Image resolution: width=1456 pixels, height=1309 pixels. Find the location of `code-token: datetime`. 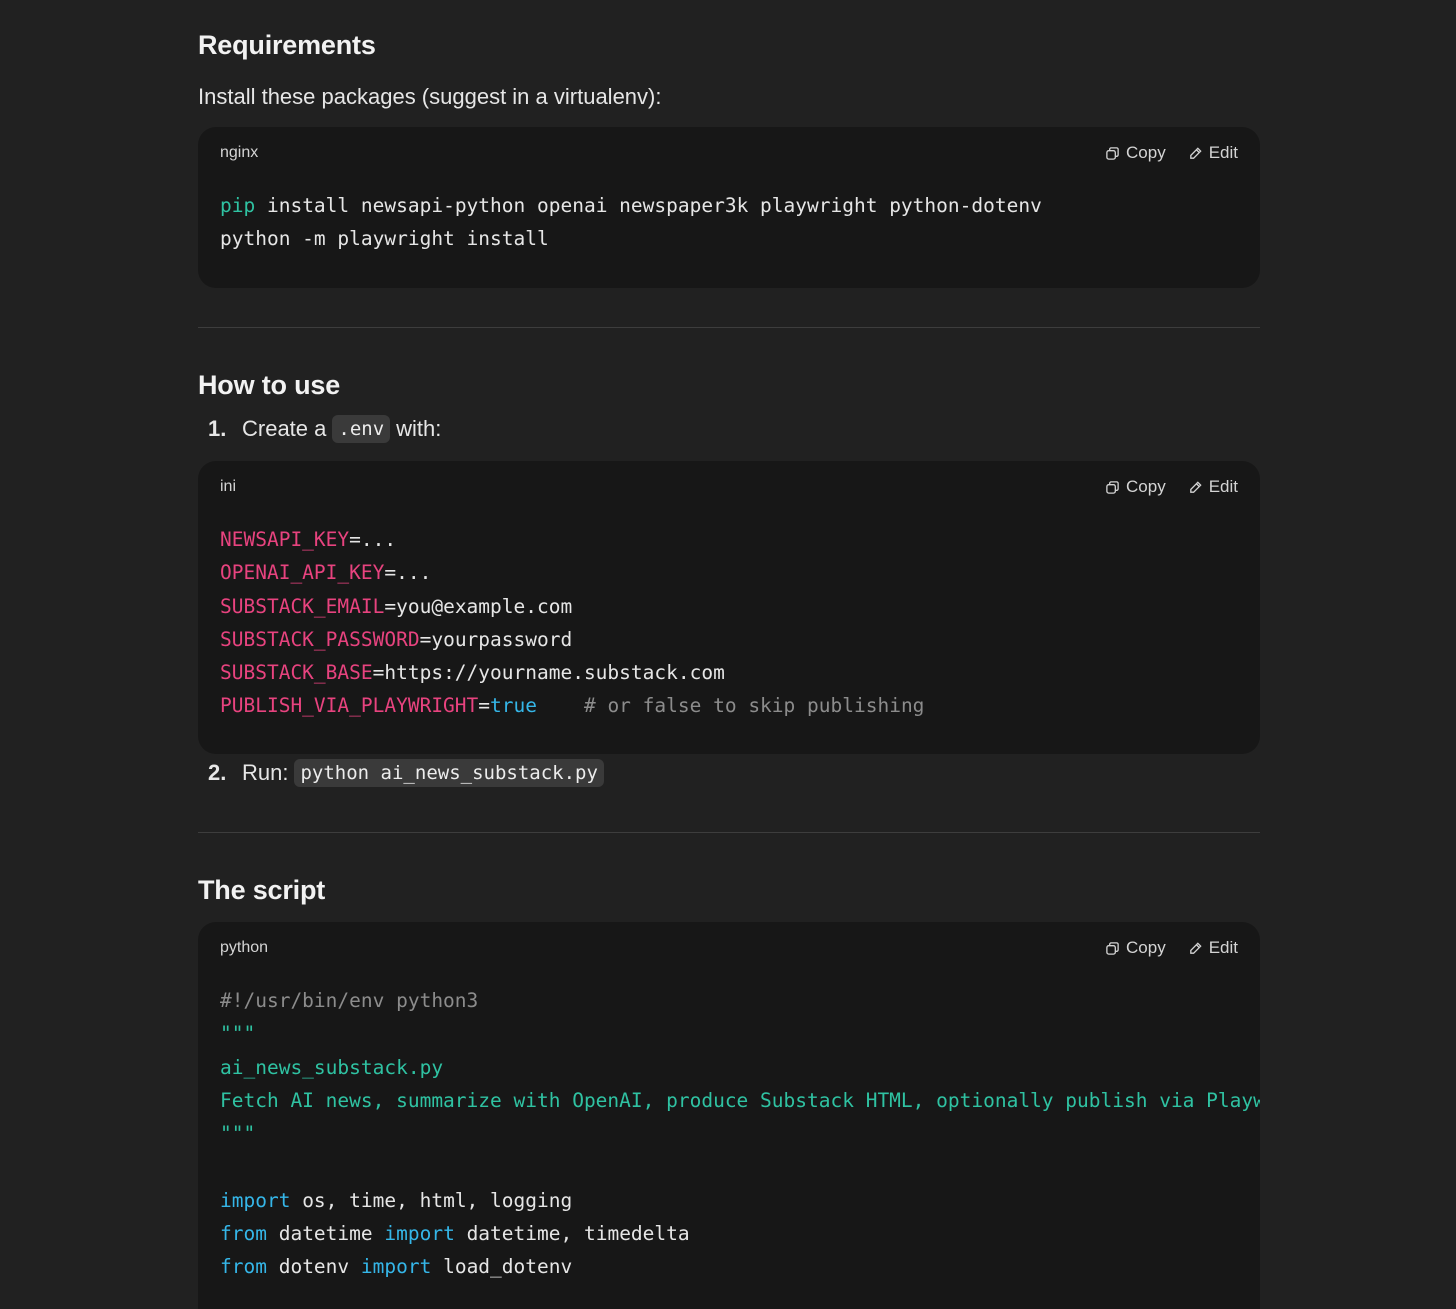

code-token: datetime is located at coordinates (325, 1234).